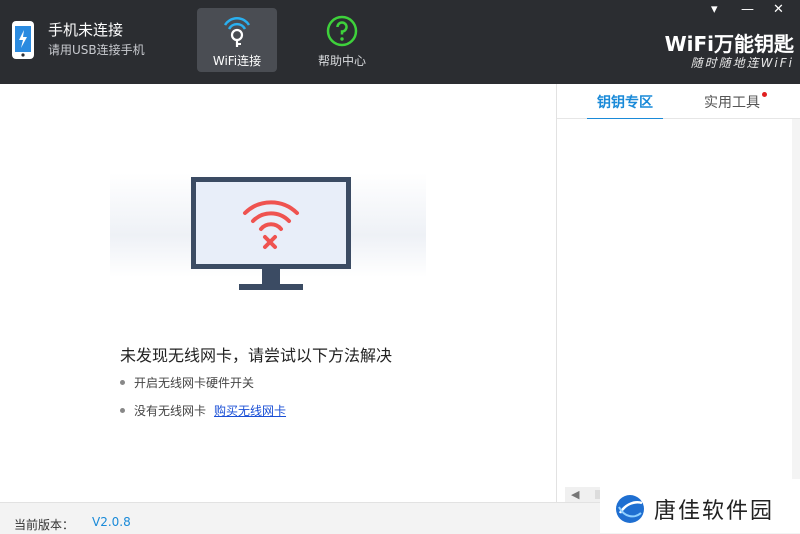  I want to click on phone-status-subtitle: 请用USB连接手机, so click(96, 50).